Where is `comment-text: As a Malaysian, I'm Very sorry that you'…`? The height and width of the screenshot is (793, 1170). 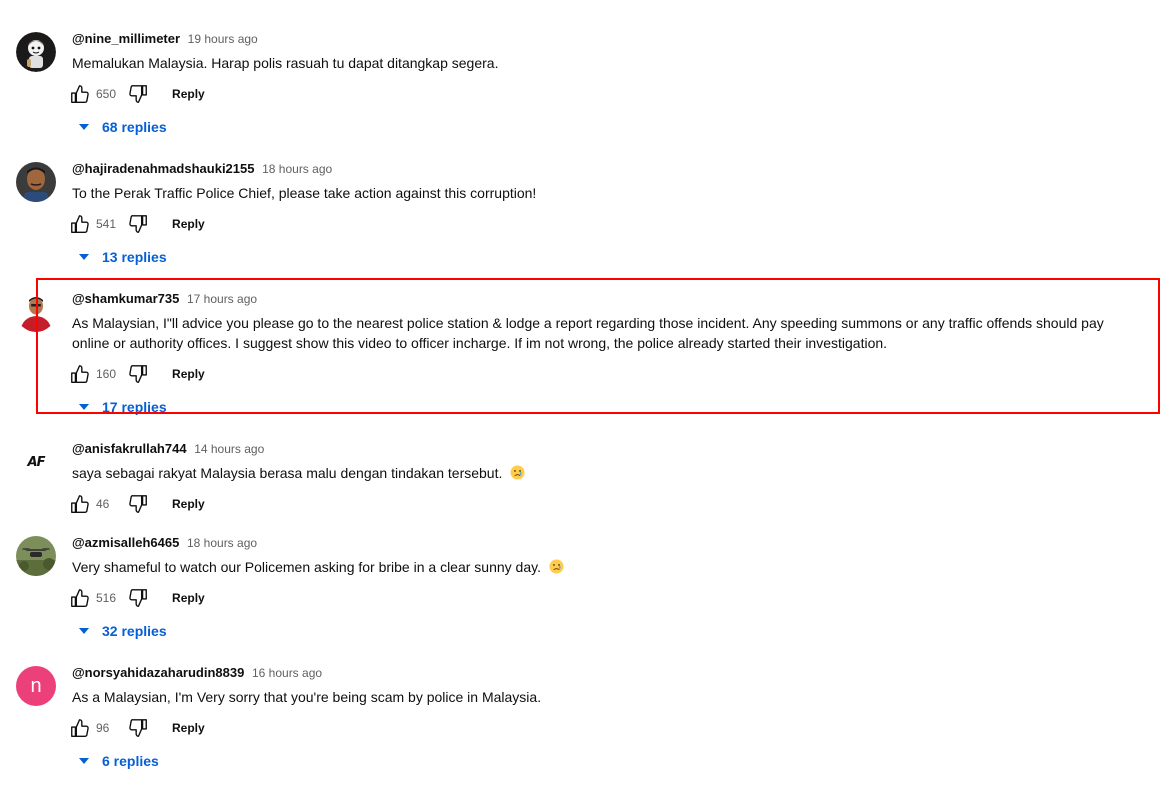 comment-text: As a Malaysian, I'm Very sorry that you'… is located at coordinates (307, 697).